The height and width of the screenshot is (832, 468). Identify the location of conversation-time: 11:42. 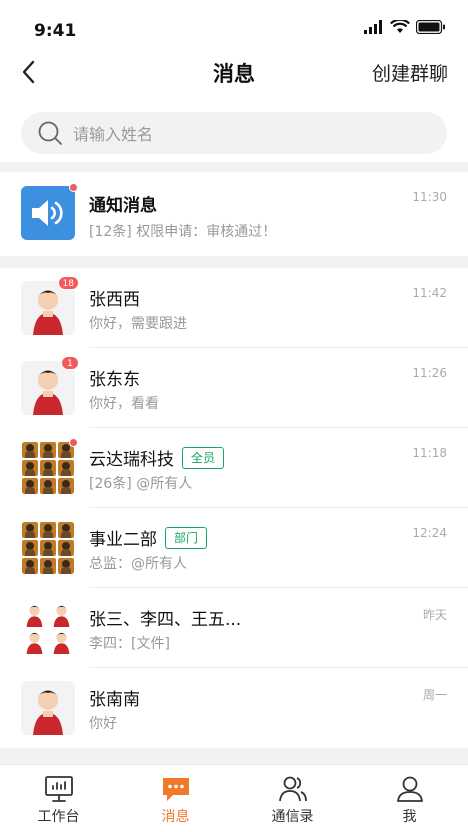
(429, 293).